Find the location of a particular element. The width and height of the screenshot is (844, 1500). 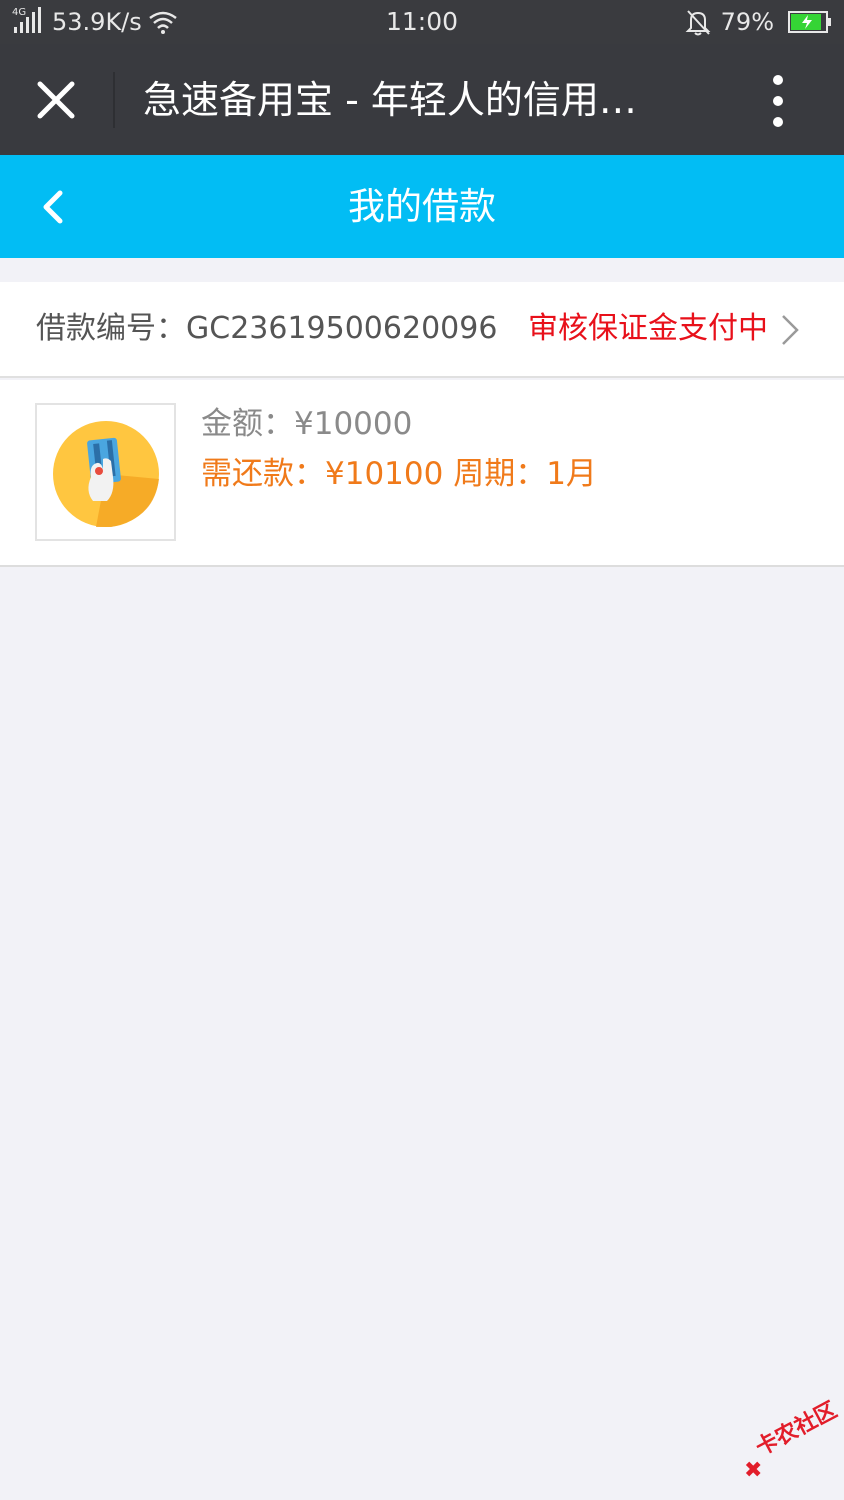

watermark-mark-icon: ✖ is located at coordinates (753, 1470).